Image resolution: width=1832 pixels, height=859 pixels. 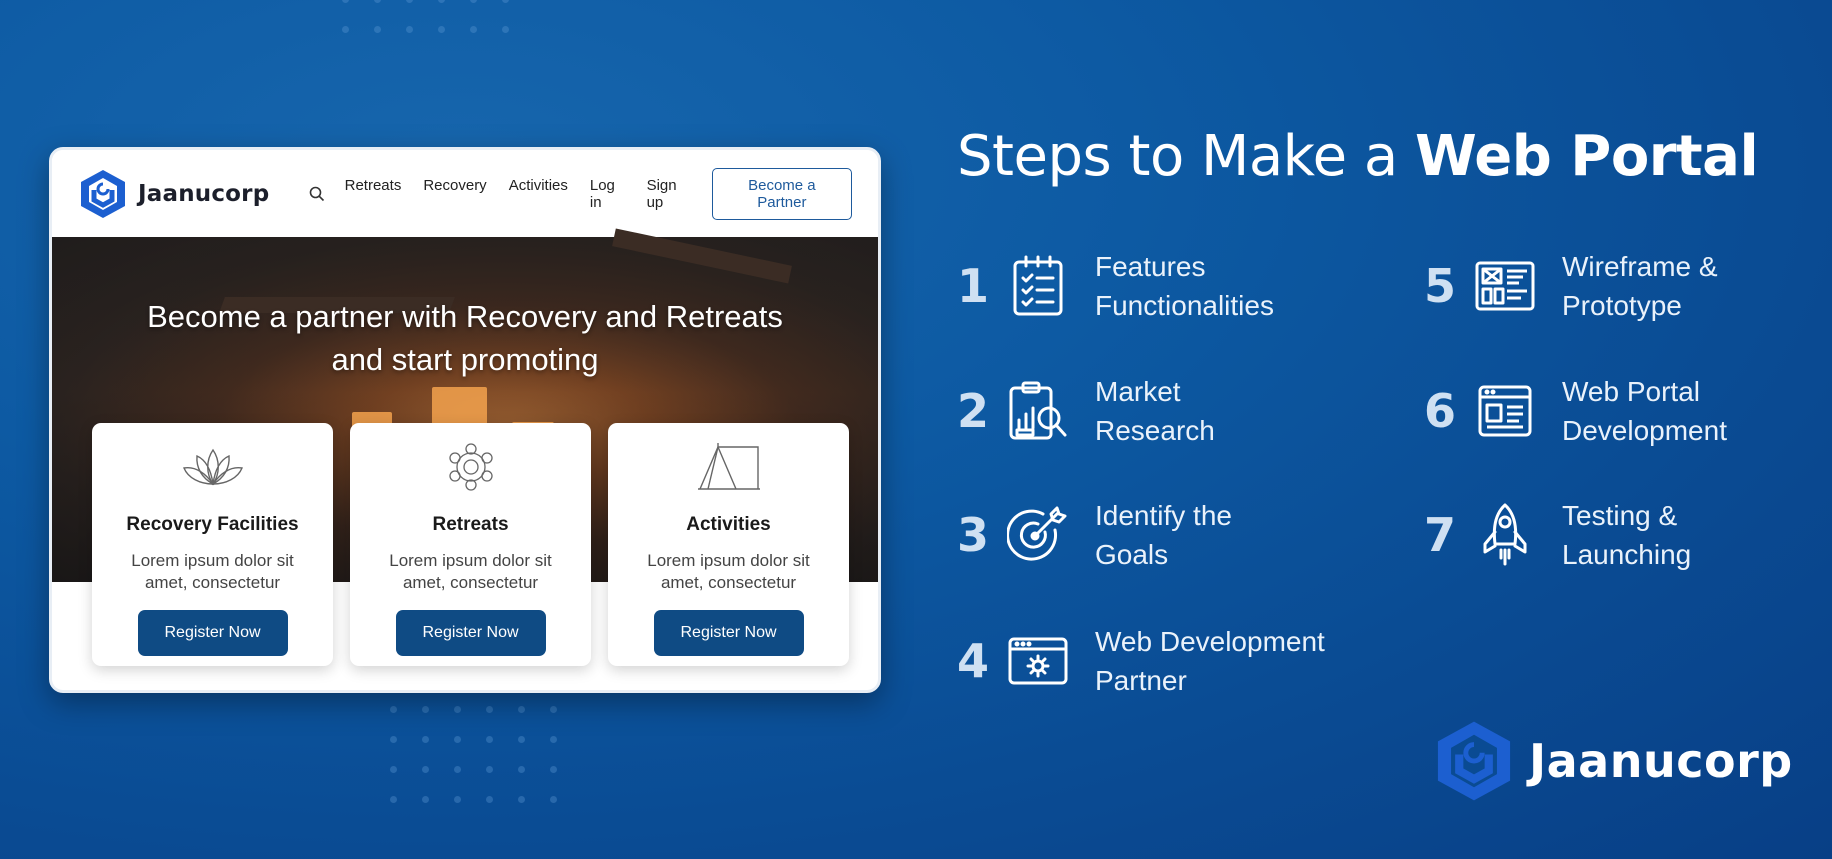 I want to click on step-label-line2: Launching, so click(x=1627, y=554).